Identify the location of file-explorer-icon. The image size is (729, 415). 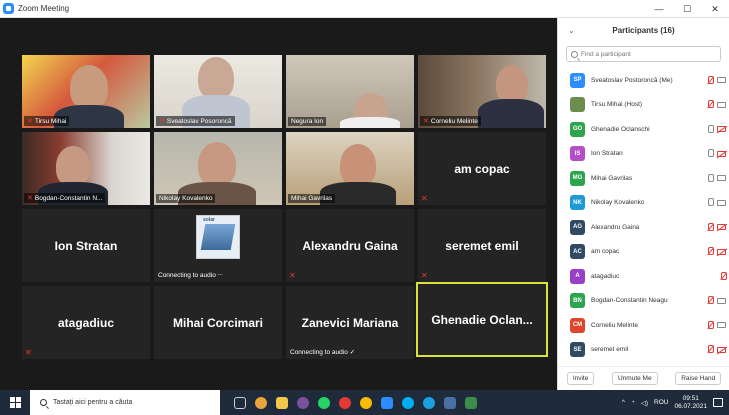
(282, 402).